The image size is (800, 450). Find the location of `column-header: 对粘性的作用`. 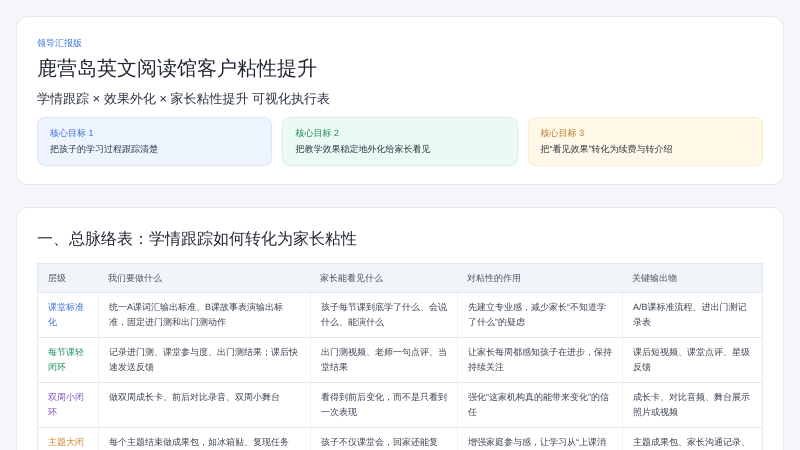

column-header: 对粘性的作用 is located at coordinates (494, 278).